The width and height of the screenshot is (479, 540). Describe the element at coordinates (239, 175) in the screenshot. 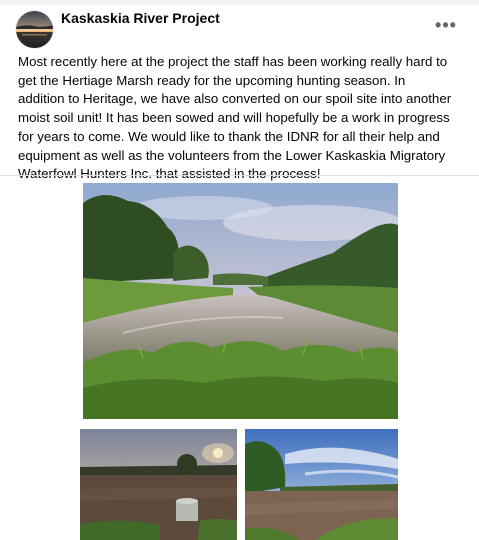

I see `post-divider` at that location.